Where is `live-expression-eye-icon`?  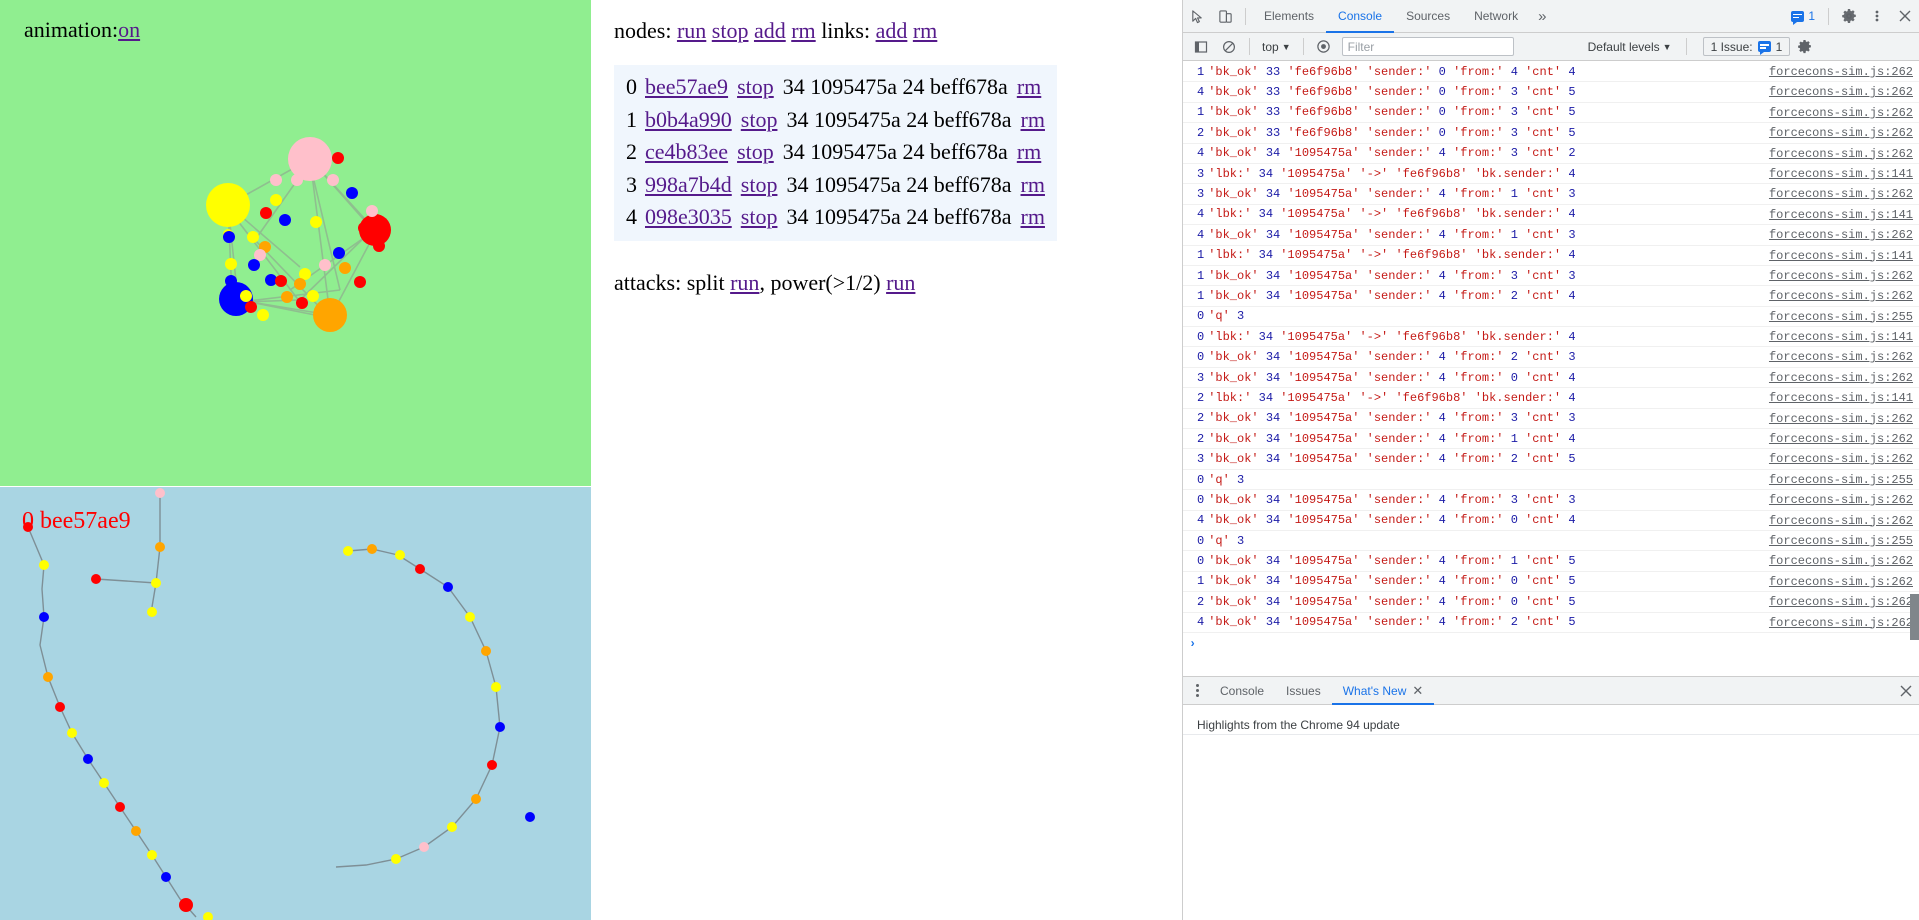
live-expression-eye-icon is located at coordinates (1324, 47).